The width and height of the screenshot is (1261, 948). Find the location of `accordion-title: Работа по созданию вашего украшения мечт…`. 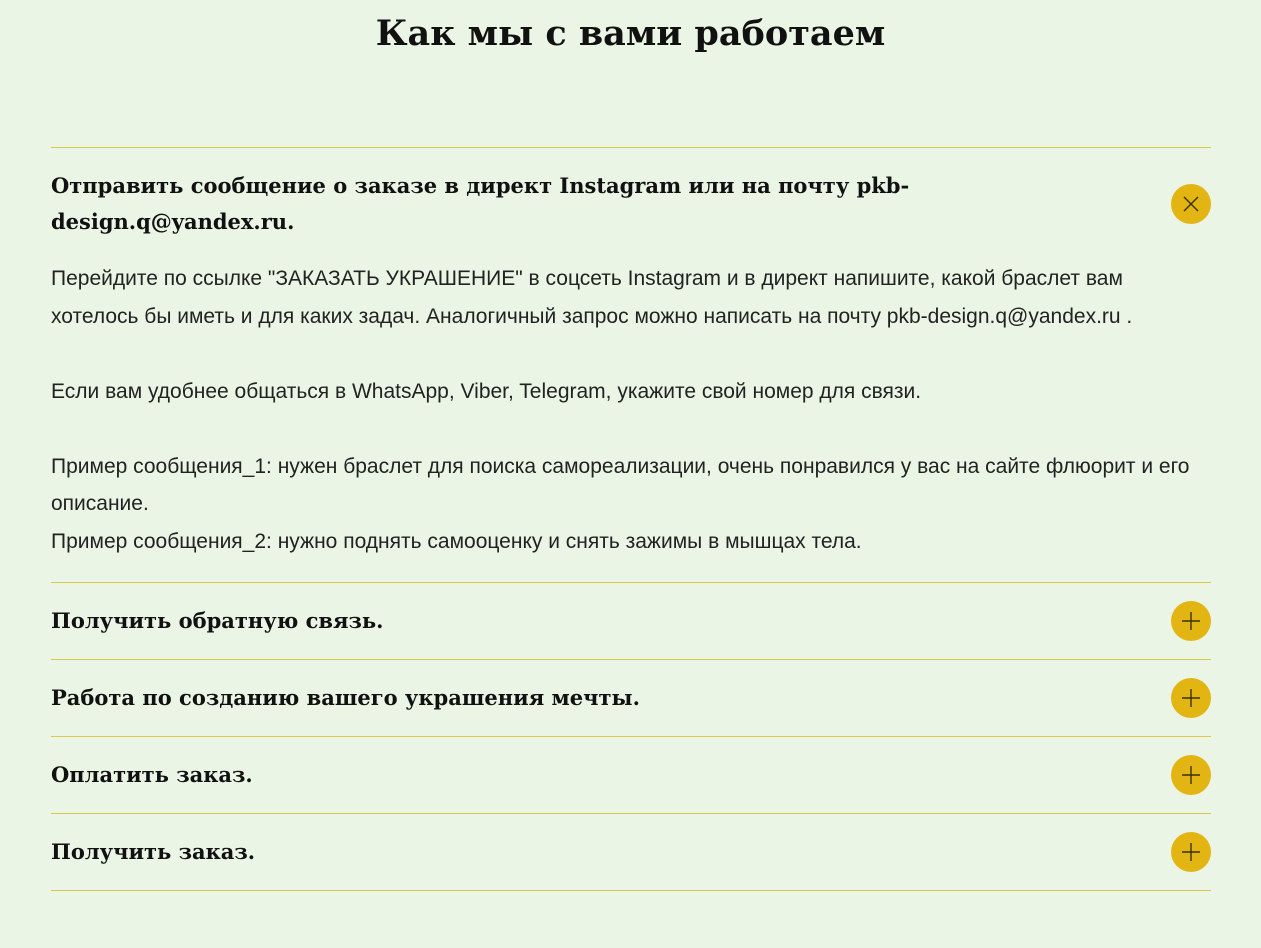

accordion-title: Работа по созданию вашего украшения мечт… is located at coordinates (345, 697).